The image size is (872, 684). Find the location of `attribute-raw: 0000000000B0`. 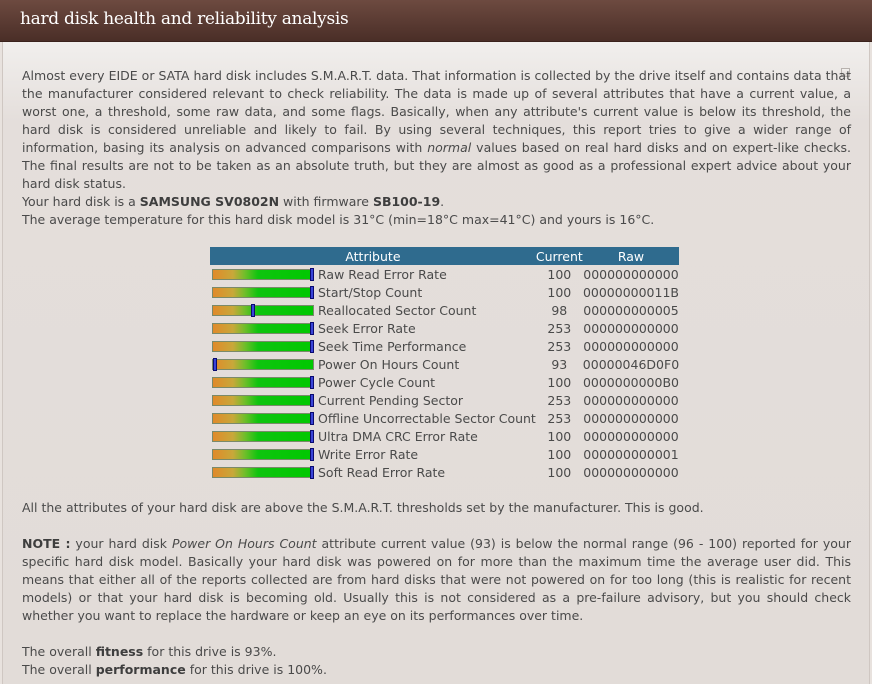

attribute-raw: 0000000000B0 is located at coordinates (630, 382).